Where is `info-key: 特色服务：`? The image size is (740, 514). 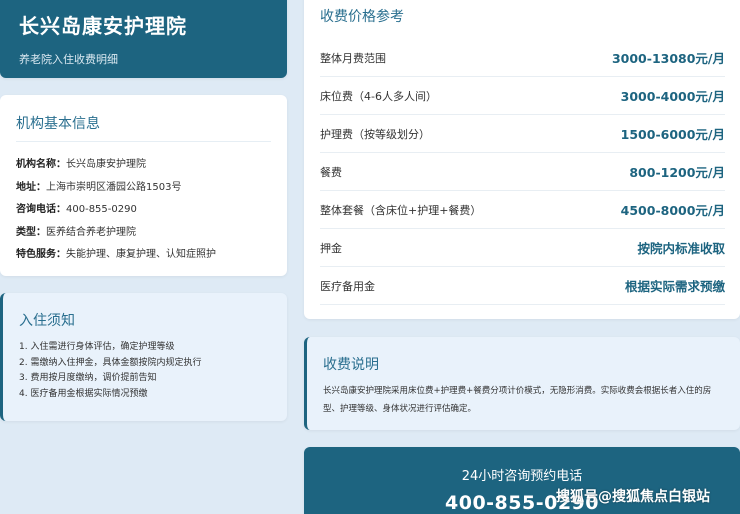 info-key: 特色服务： is located at coordinates (41, 254).